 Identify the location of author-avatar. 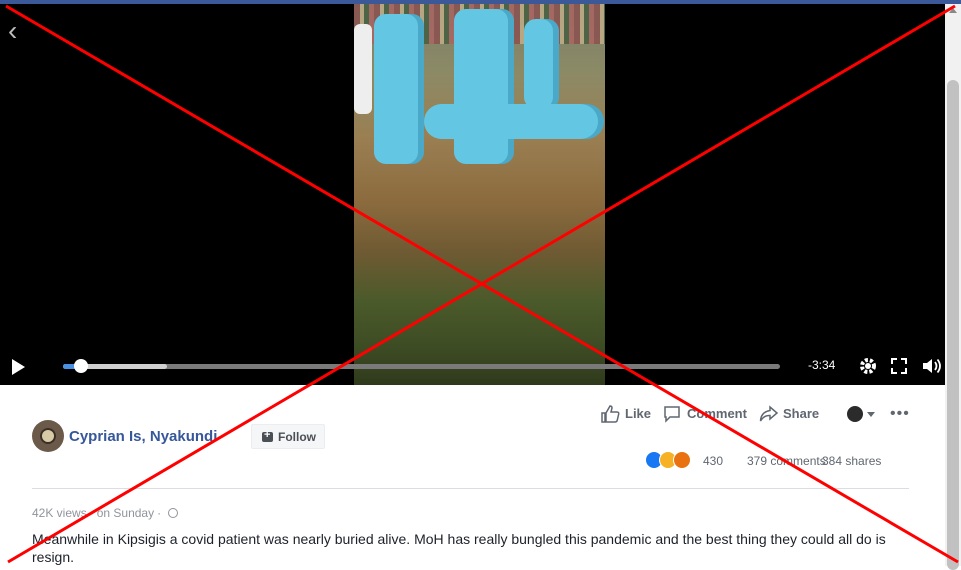
(48, 436).